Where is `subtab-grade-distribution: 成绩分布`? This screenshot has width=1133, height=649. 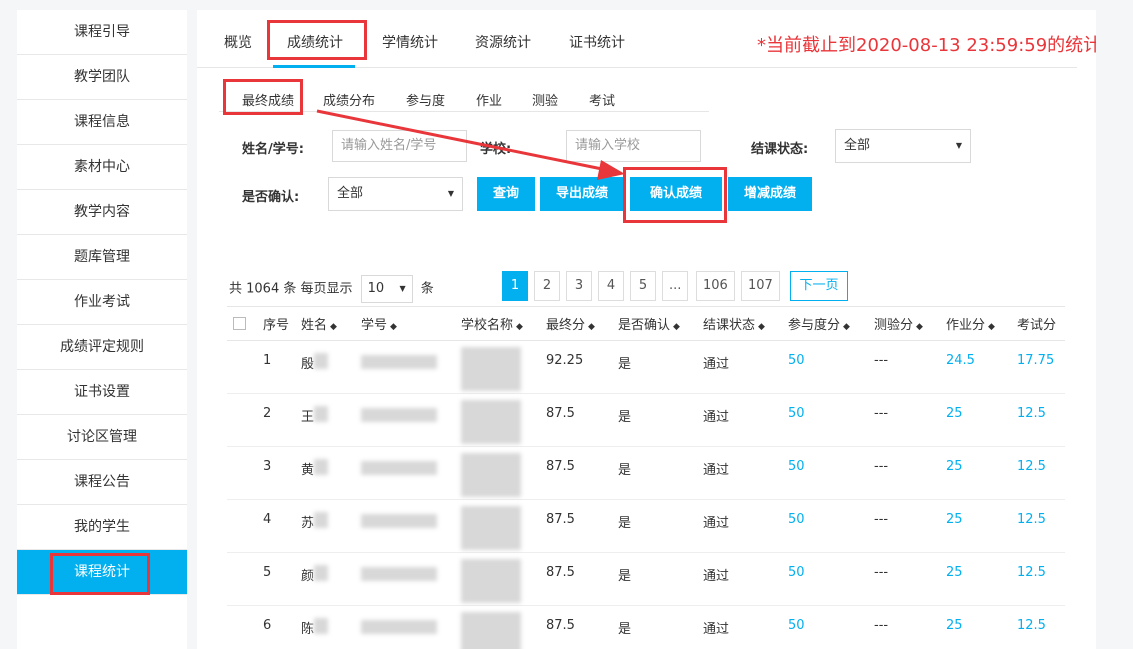
subtab-grade-distribution: 成绩分布 is located at coordinates (349, 99).